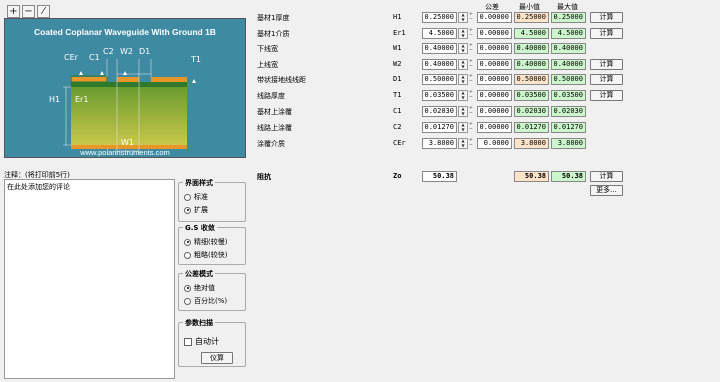 This screenshot has height=382, width=720. I want to click on param-value-input: 3.8000, so click(439, 143).